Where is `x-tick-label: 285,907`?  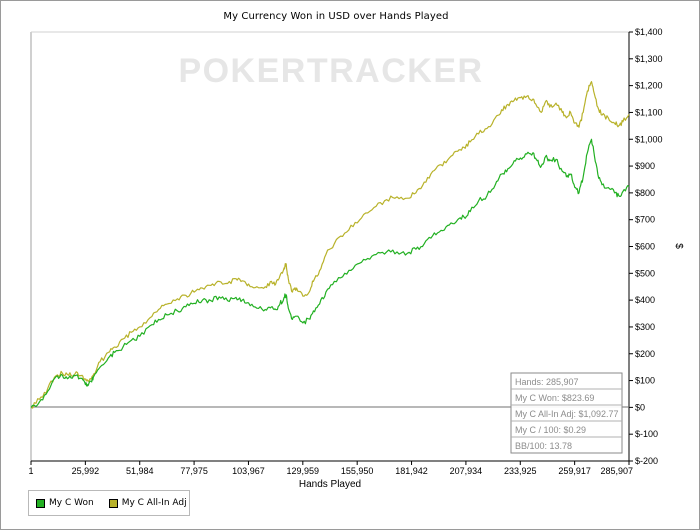
x-tick-label: 285,907 is located at coordinates (616, 471).